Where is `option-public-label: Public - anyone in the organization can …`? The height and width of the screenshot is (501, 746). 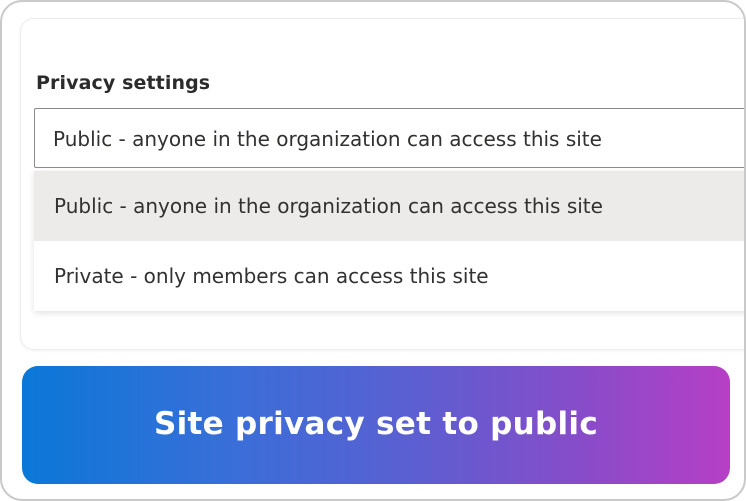
option-public-label: Public - anyone in the organization can … is located at coordinates (328, 206).